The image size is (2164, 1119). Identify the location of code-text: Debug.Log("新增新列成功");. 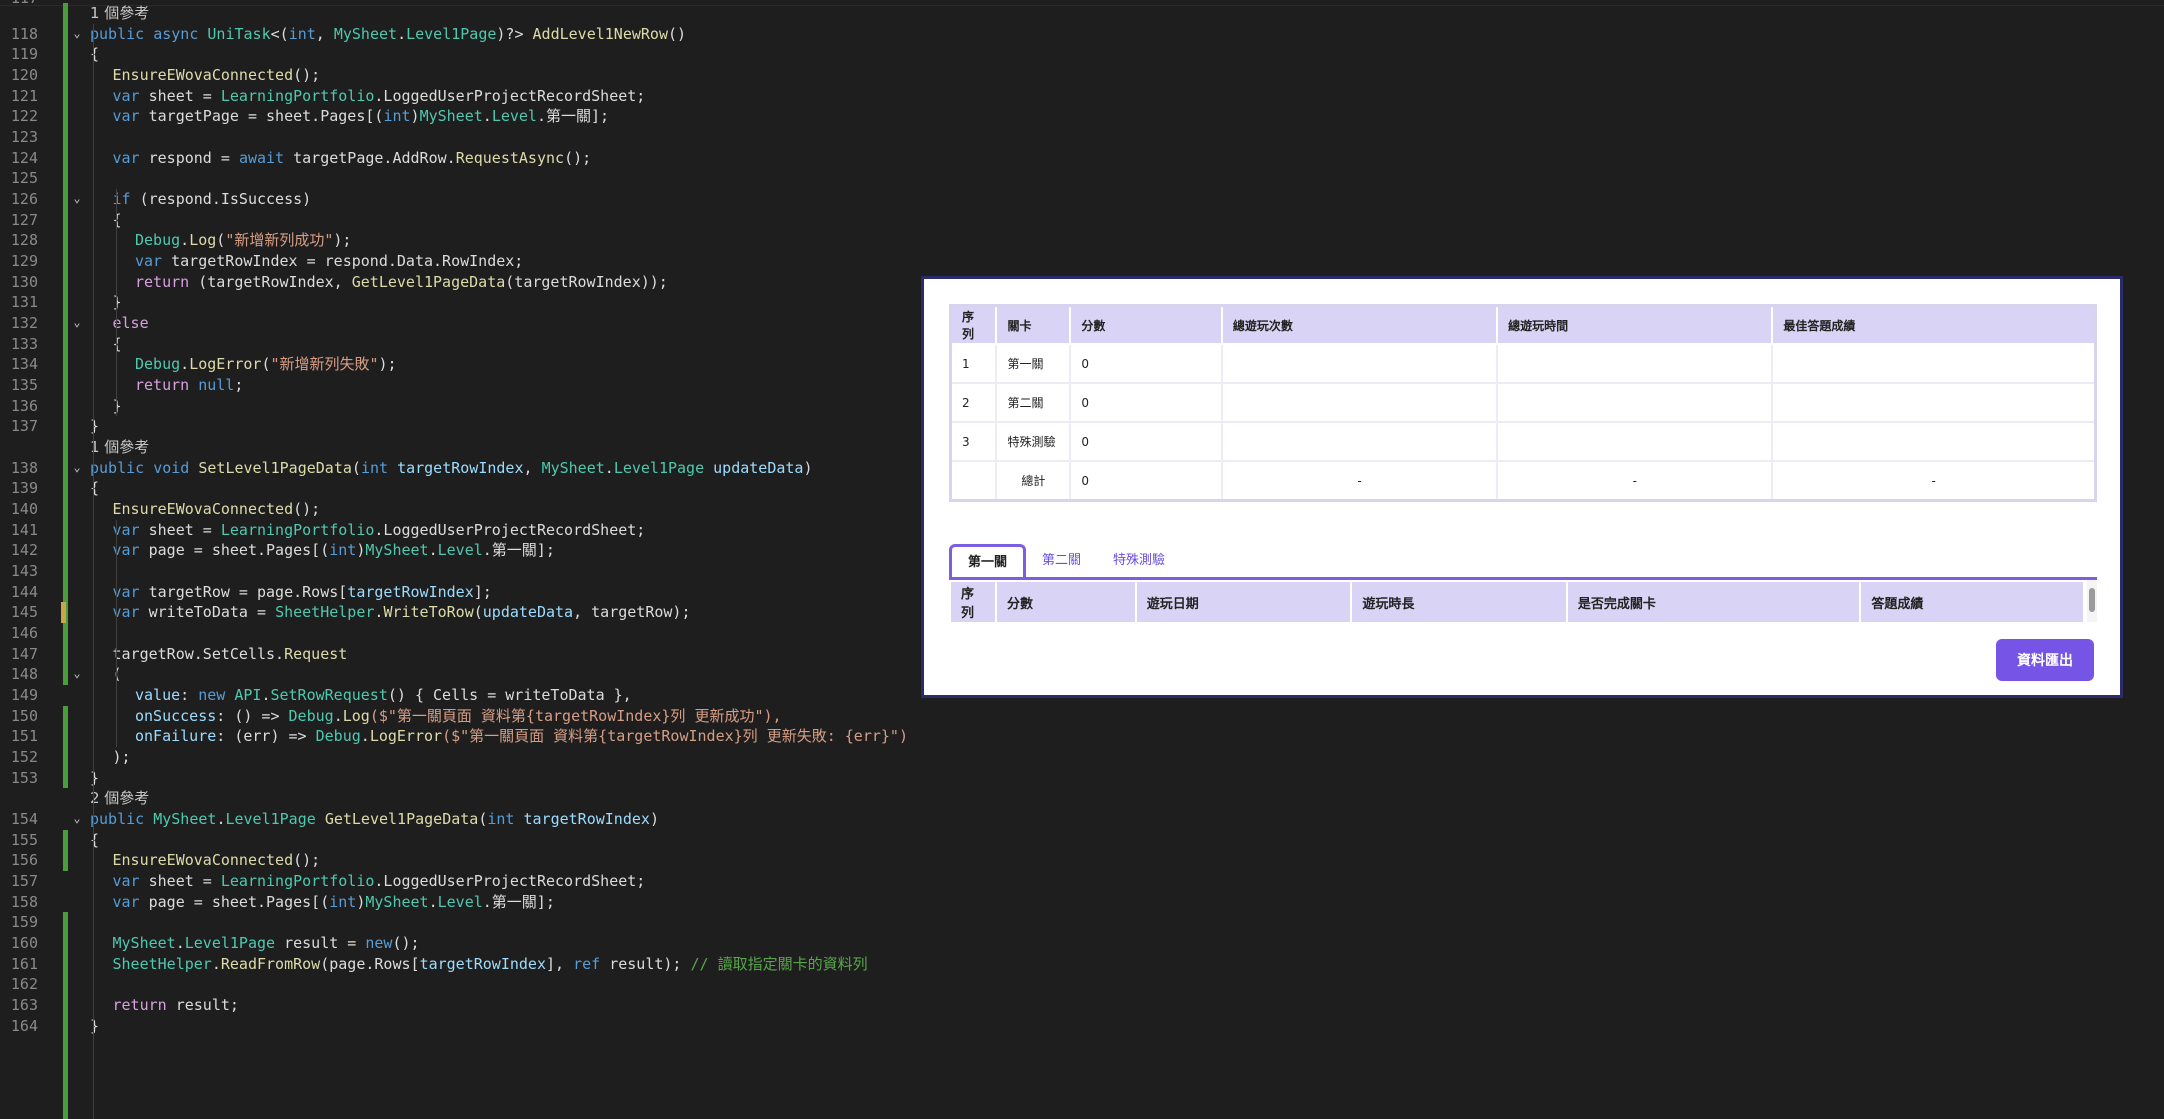
(243, 240).